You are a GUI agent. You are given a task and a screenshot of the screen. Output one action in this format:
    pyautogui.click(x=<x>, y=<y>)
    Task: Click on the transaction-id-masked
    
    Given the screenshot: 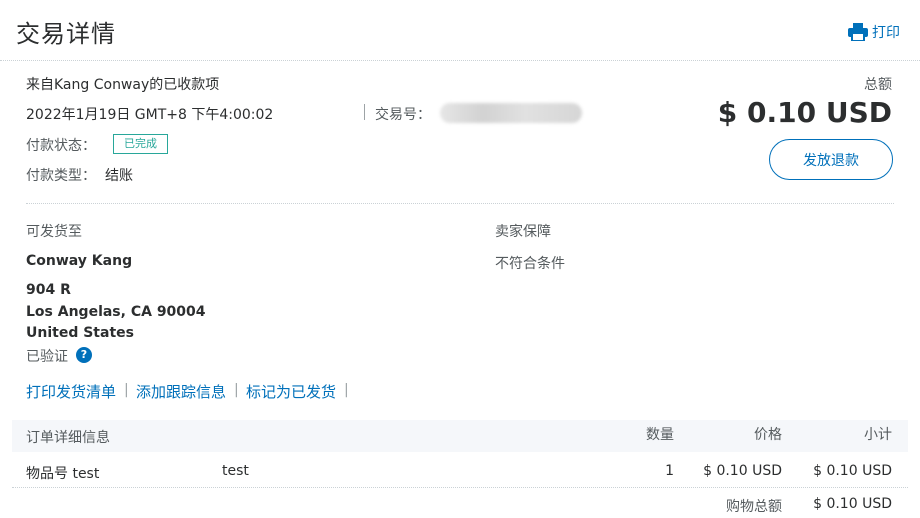 What is the action you would take?
    pyautogui.click(x=511, y=113)
    